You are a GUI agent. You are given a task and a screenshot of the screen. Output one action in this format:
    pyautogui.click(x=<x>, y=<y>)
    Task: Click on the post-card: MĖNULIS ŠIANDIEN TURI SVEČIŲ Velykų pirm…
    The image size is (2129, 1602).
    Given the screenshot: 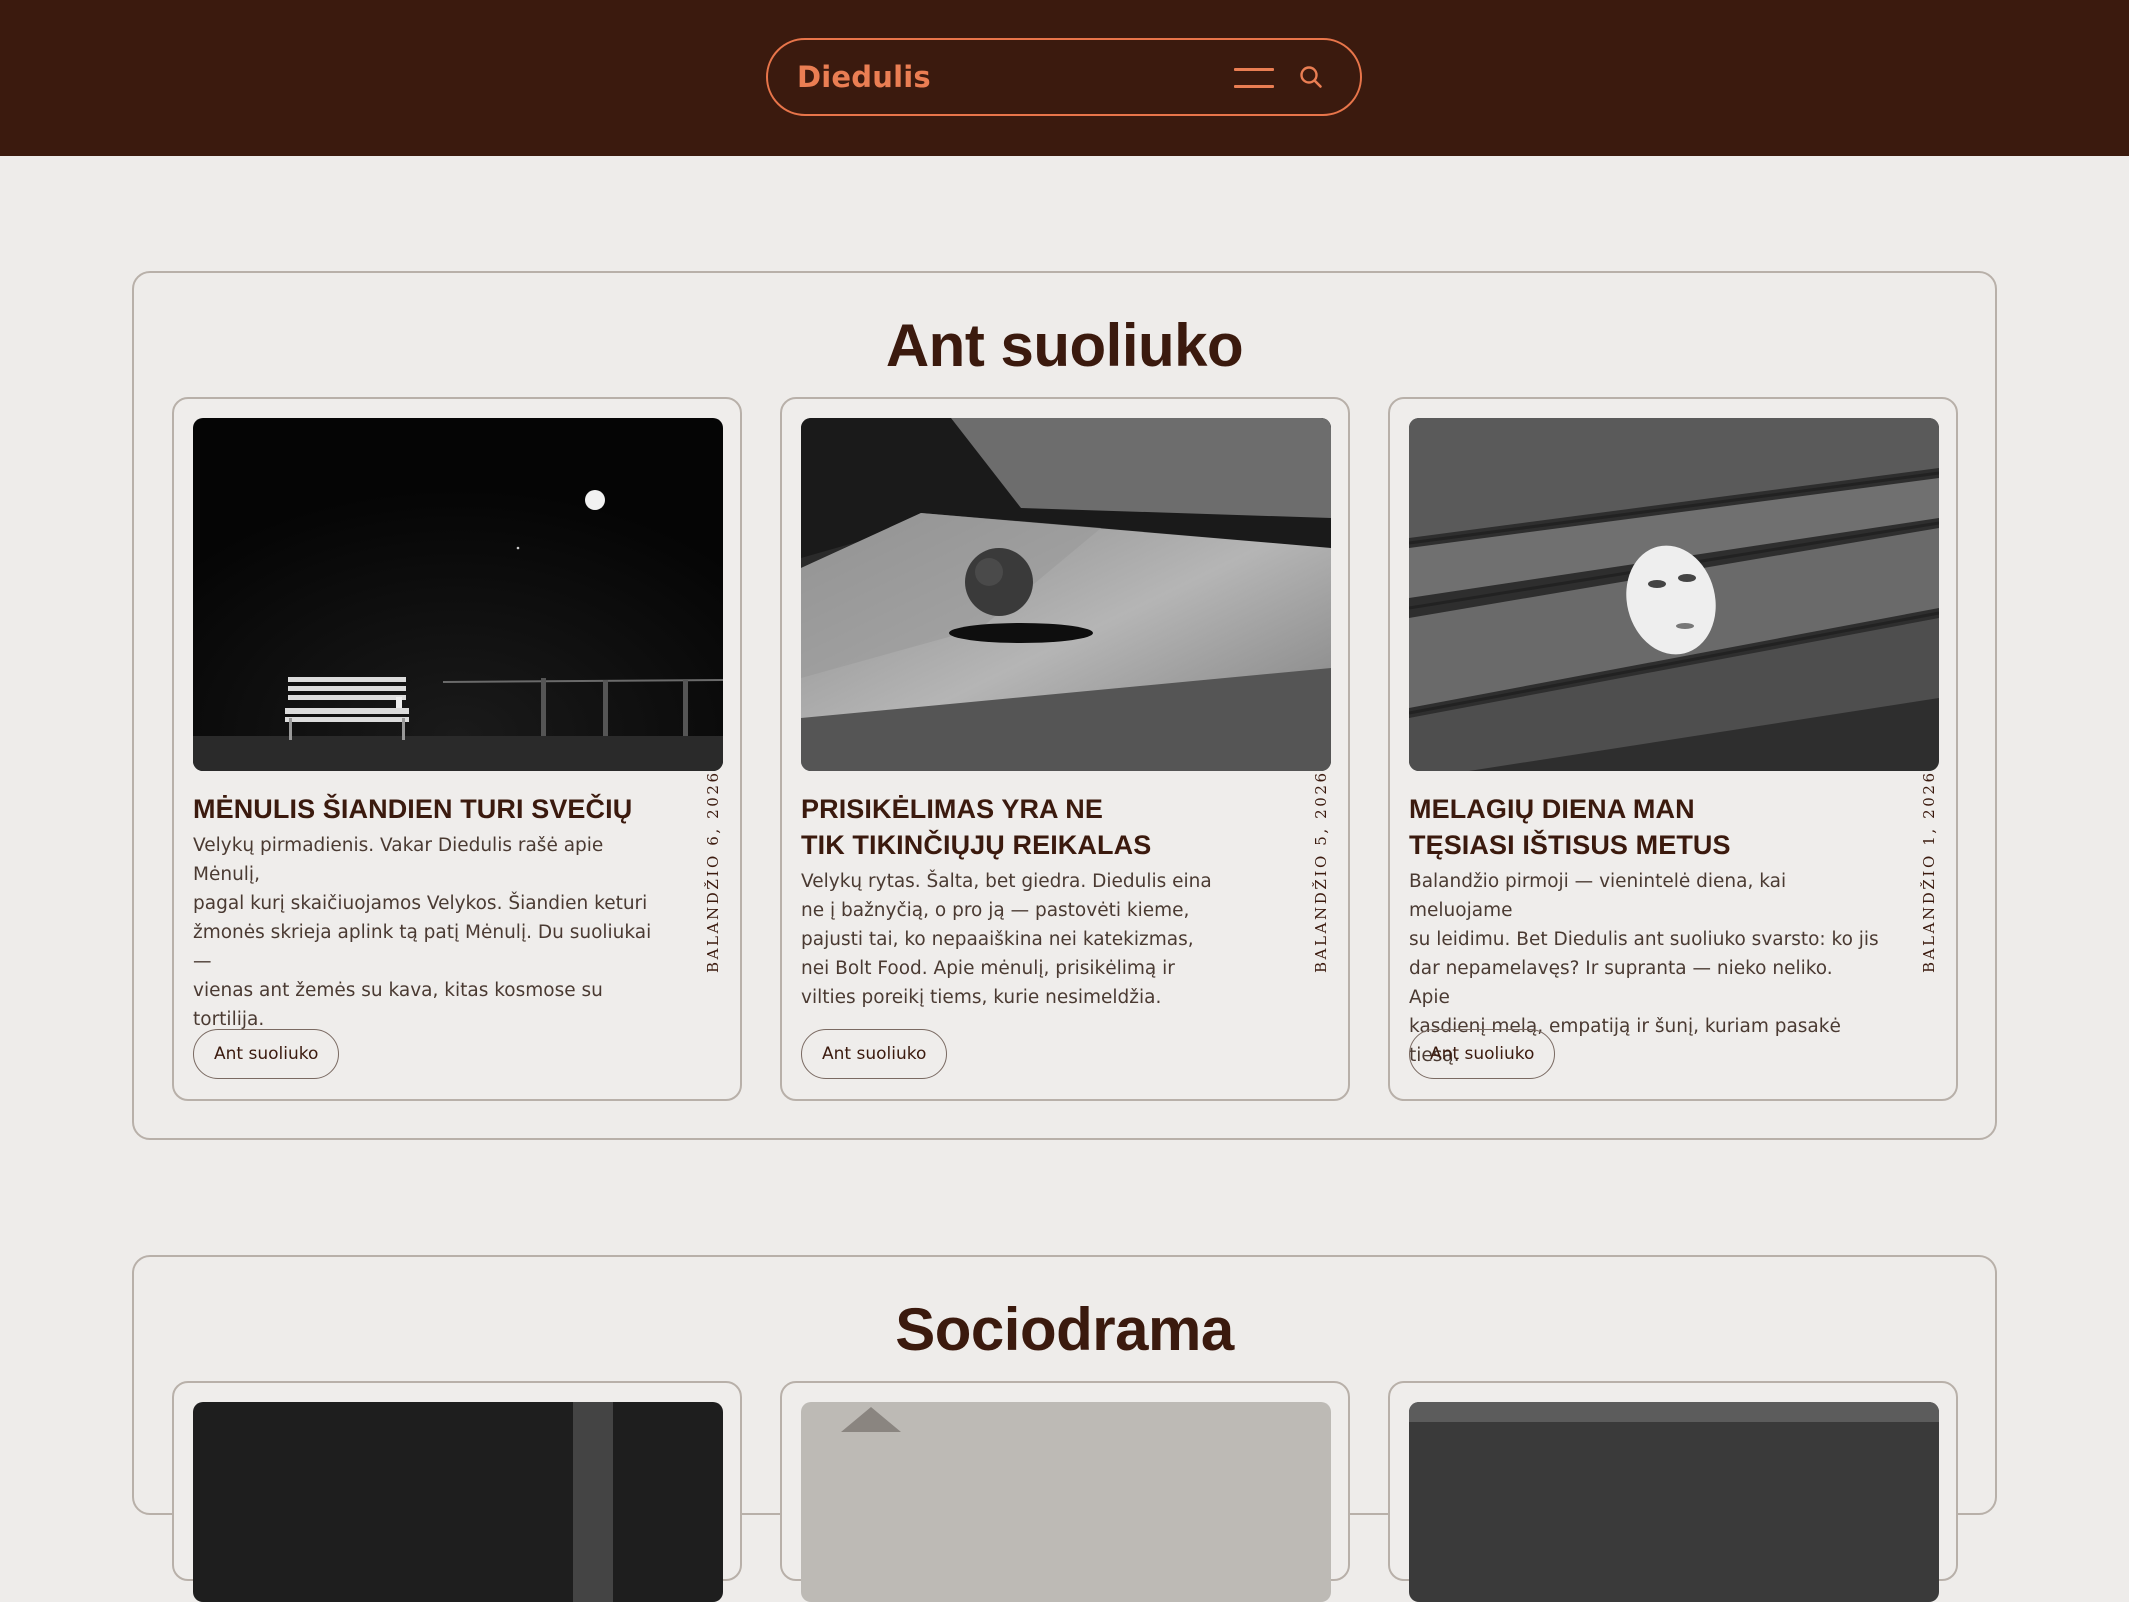 What is the action you would take?
    pyautogui.click(x=457, y=749)
    